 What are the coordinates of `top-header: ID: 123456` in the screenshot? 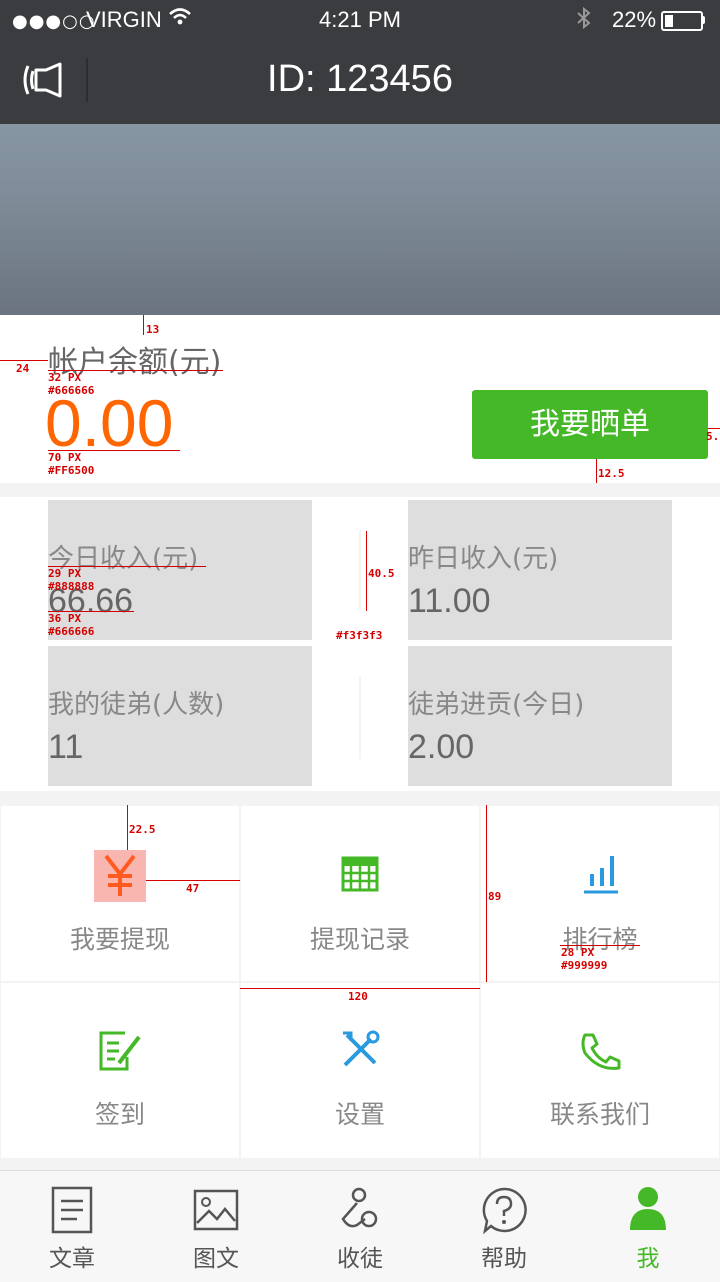 It's located at (360, 81).